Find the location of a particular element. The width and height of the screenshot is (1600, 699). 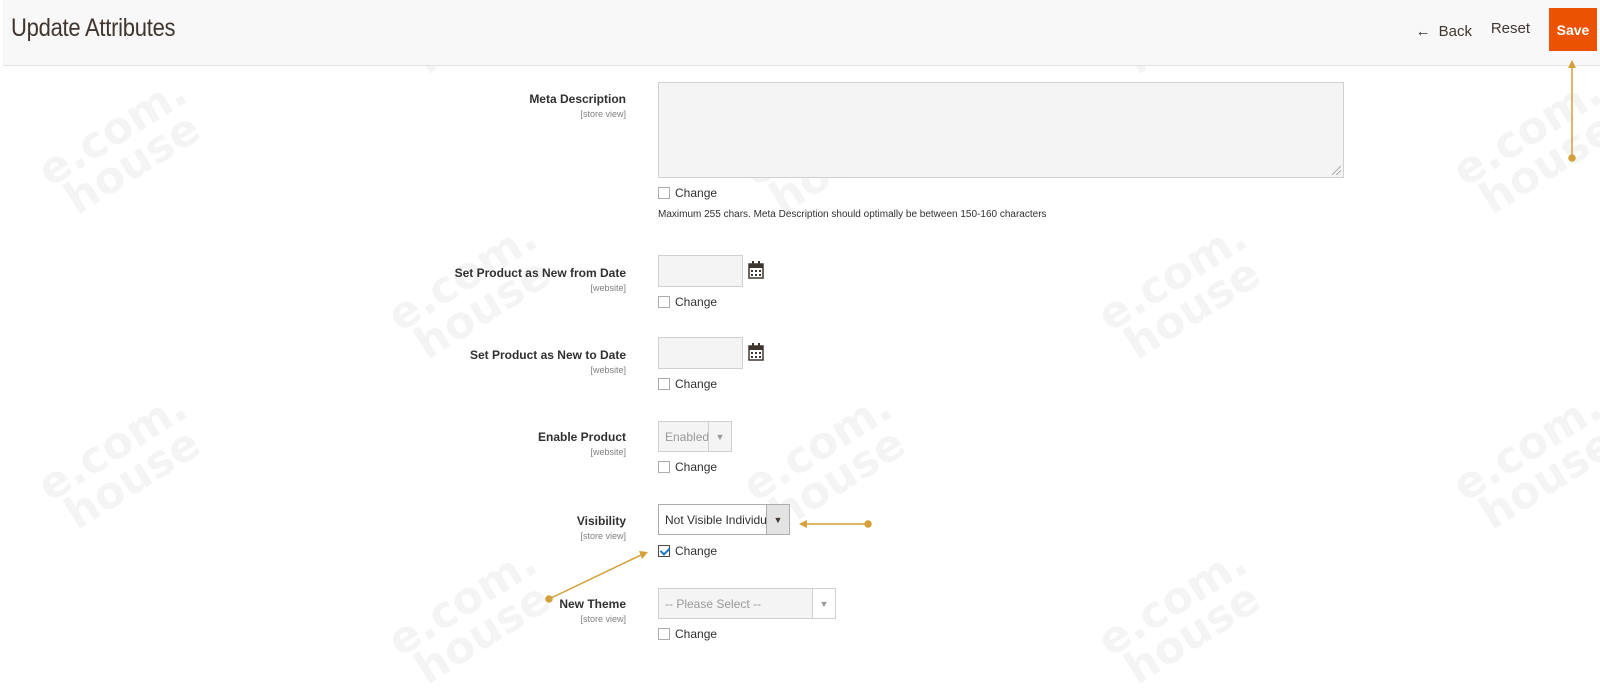

visibility-value: Not Visible Individually is located at coordinates (715, 519).